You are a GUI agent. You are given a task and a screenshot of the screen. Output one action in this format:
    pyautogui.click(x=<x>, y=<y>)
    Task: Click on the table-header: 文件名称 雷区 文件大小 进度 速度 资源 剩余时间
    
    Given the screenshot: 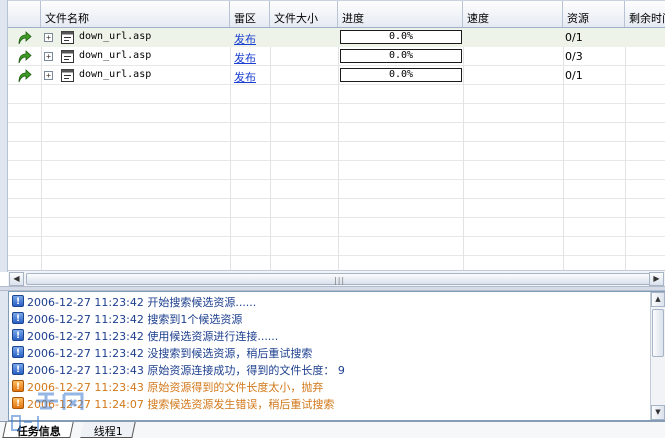 What is the action you would take?
    pyautogui.click(x=336, y=14)
    